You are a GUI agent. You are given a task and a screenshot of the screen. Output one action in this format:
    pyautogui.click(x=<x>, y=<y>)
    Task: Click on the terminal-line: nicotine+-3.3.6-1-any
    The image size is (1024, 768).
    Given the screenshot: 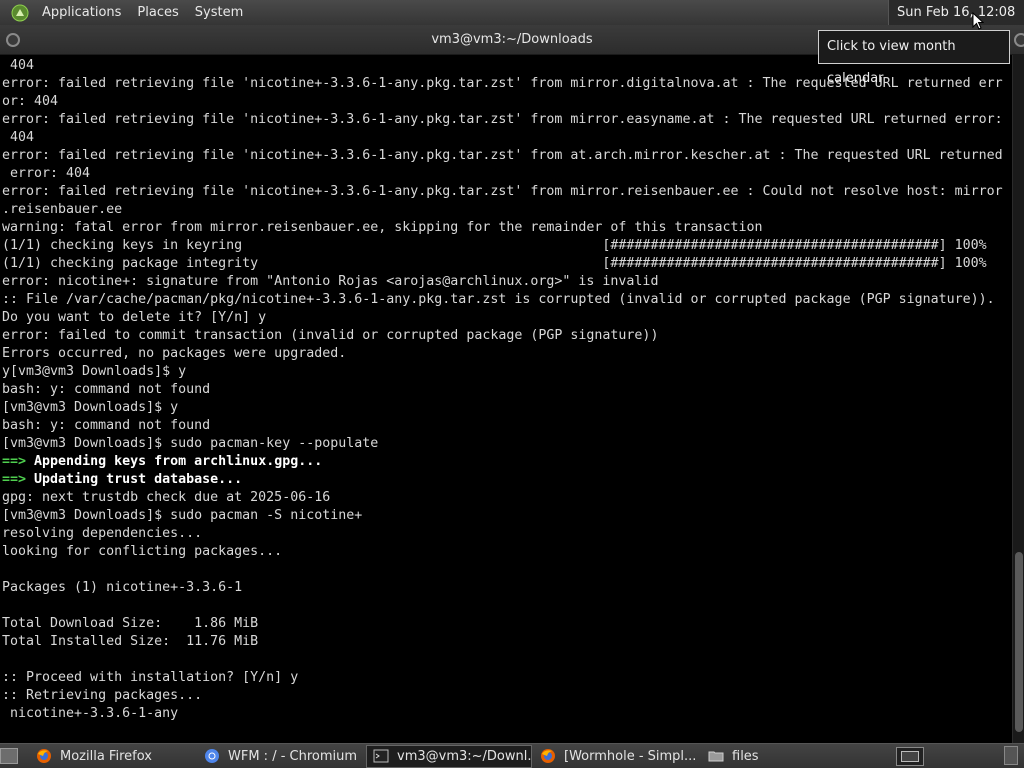 What is the action you would take?
    pyautogui.click(x=90, y=713)
    